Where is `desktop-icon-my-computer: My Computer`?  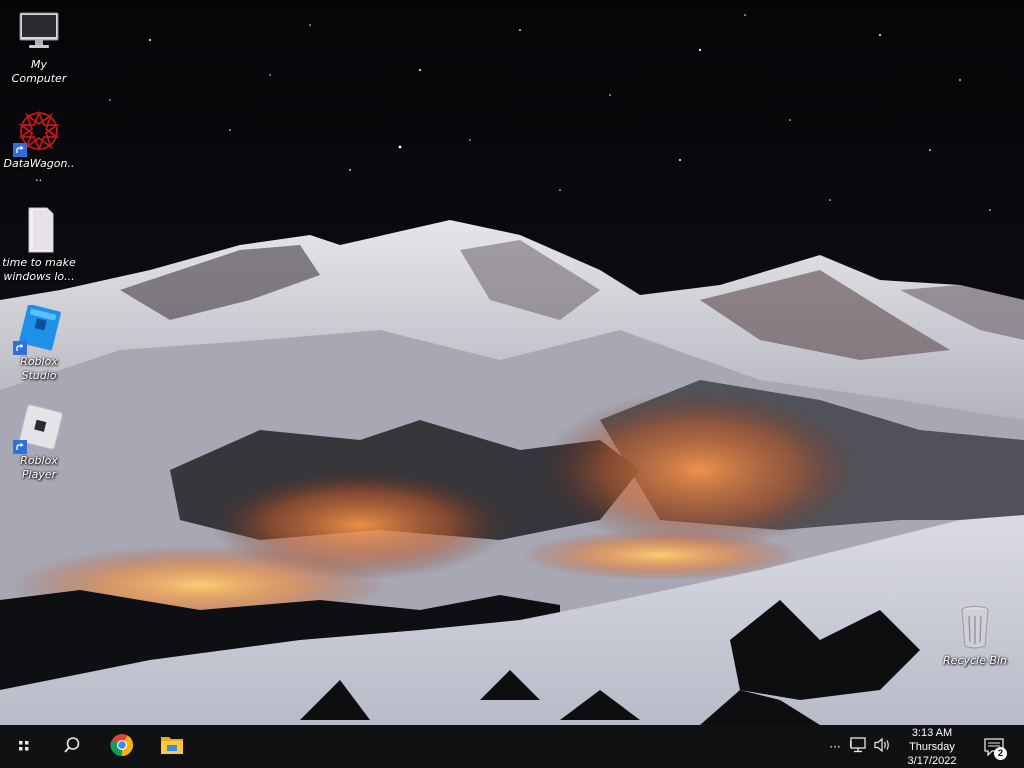
desktop-icon-my-computer: My Computer is located at coordinates (39, 47).